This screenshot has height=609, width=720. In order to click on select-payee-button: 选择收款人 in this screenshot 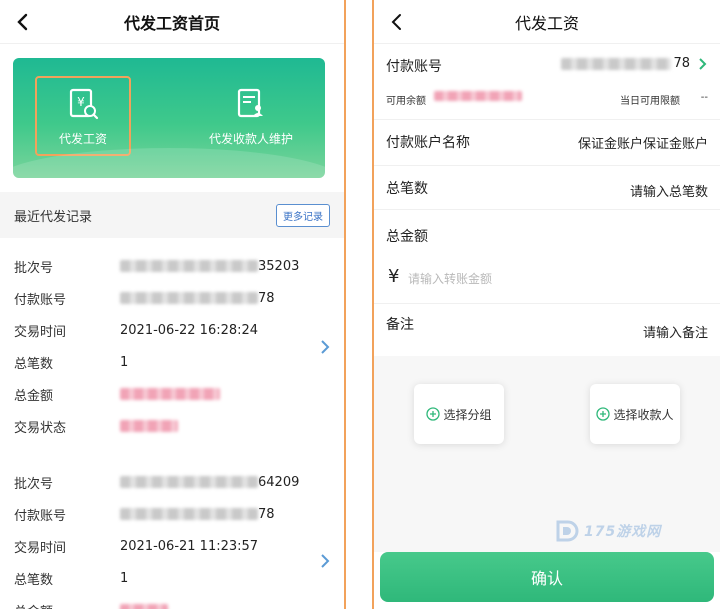, I will do `click(635, 414)`.